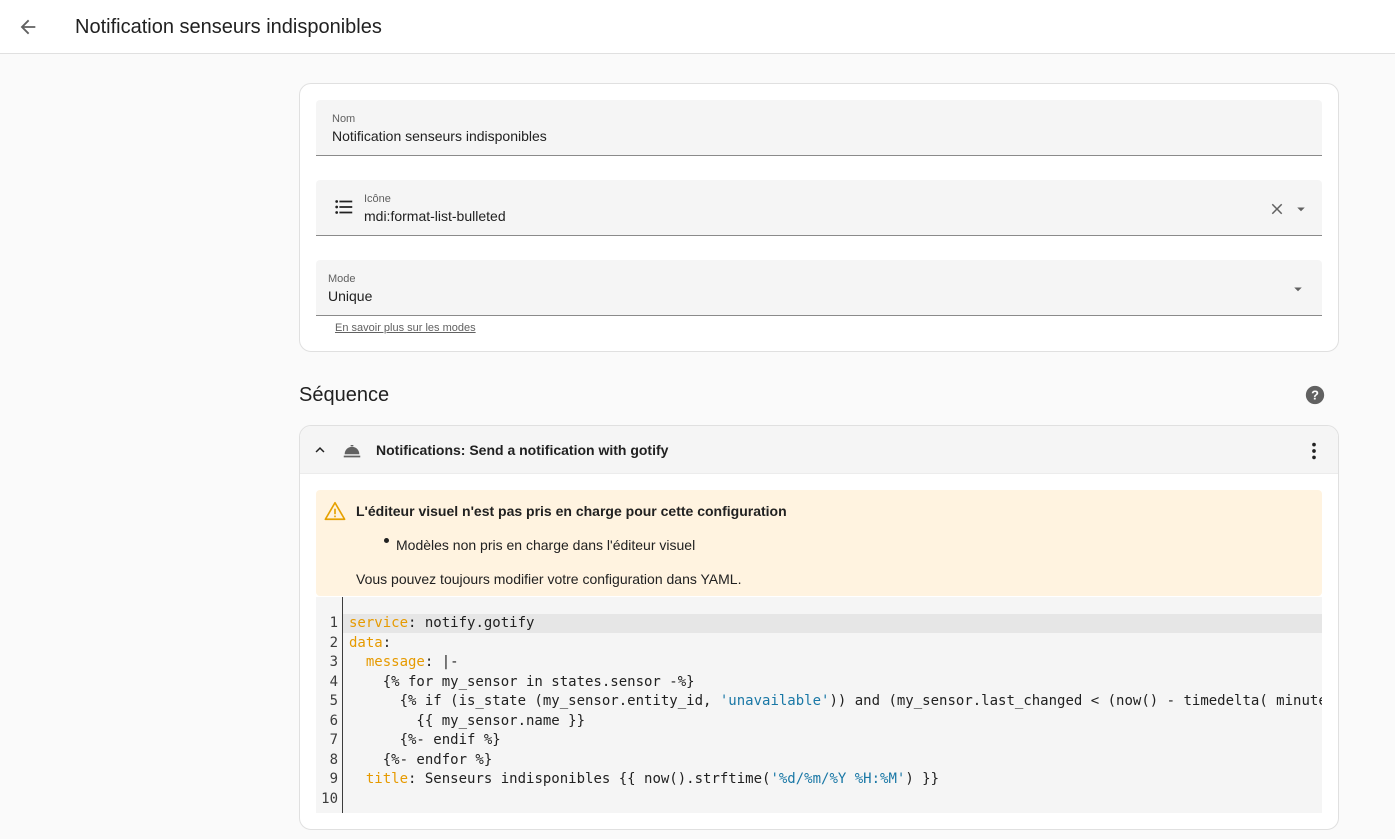  What do you see at coordinates (333, 740) in the screenshot?
I see `line-number: 7` at bounding box center [333, 740].